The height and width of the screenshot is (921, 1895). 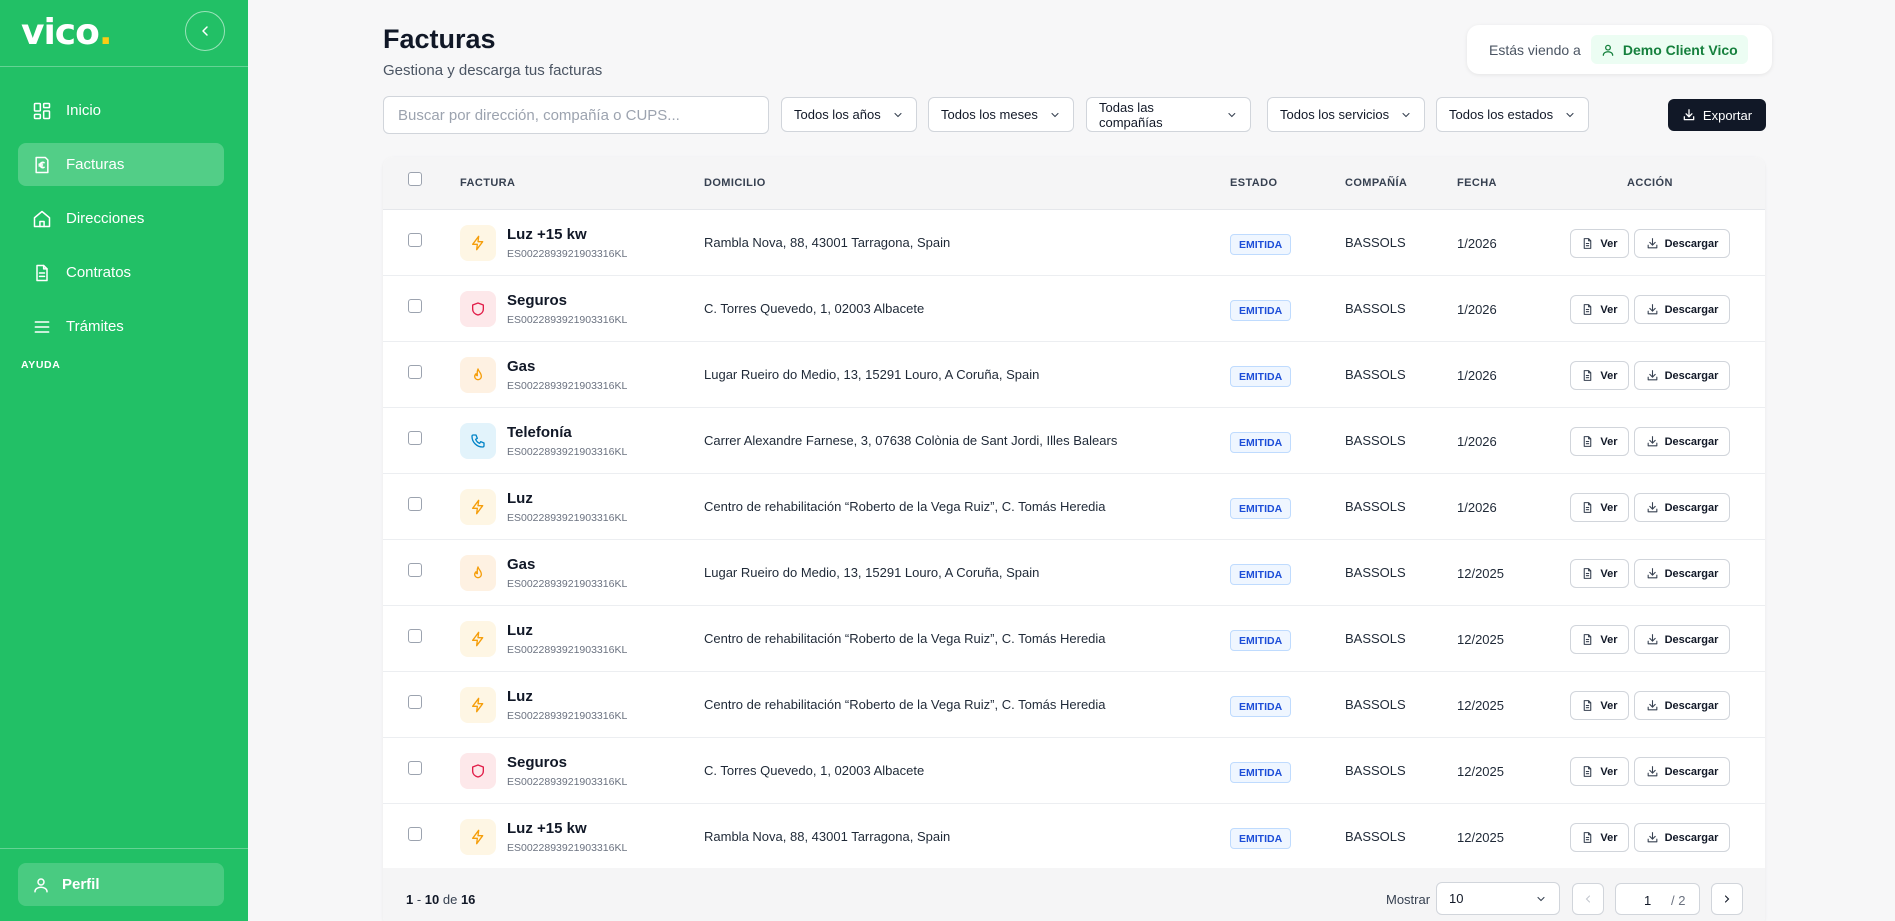 What do you see at coordinates (520, 498) in the screenshot?
I see `service-name: Luz` at bounding box center [520, 498].